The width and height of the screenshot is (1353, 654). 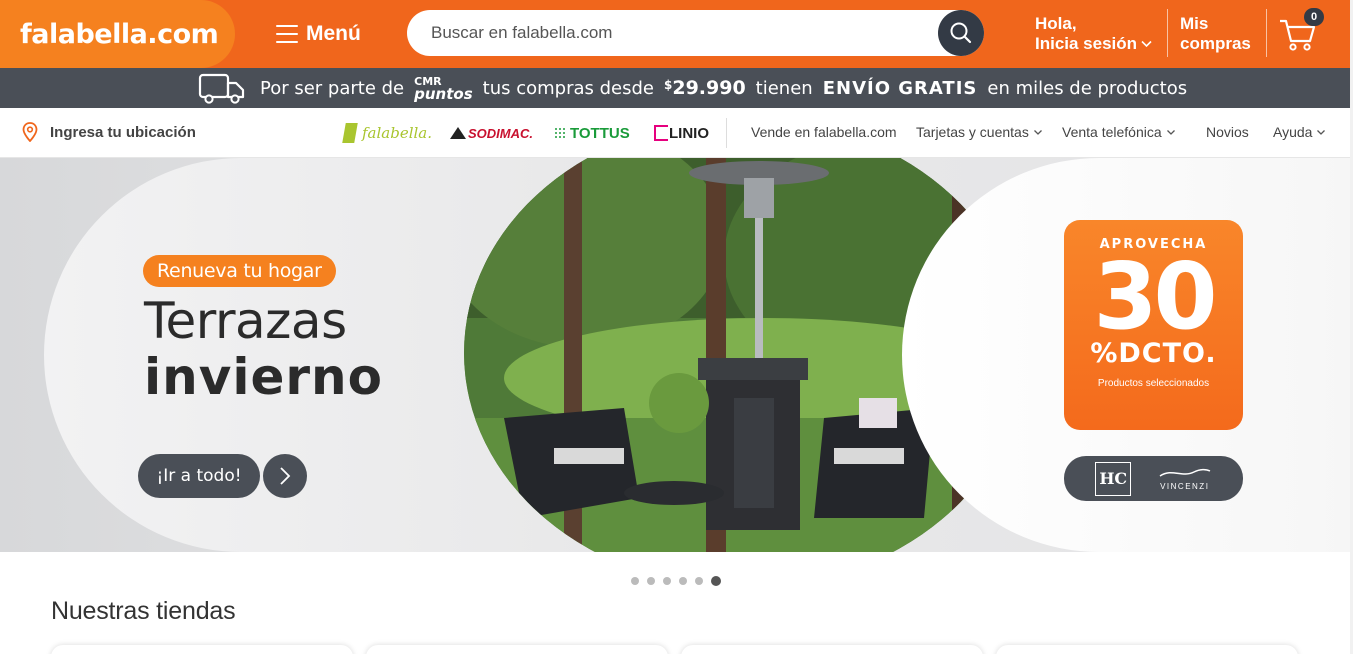 I want to click on cmr-puntos-logo: CMR puntos, so click(x=443, y=88).